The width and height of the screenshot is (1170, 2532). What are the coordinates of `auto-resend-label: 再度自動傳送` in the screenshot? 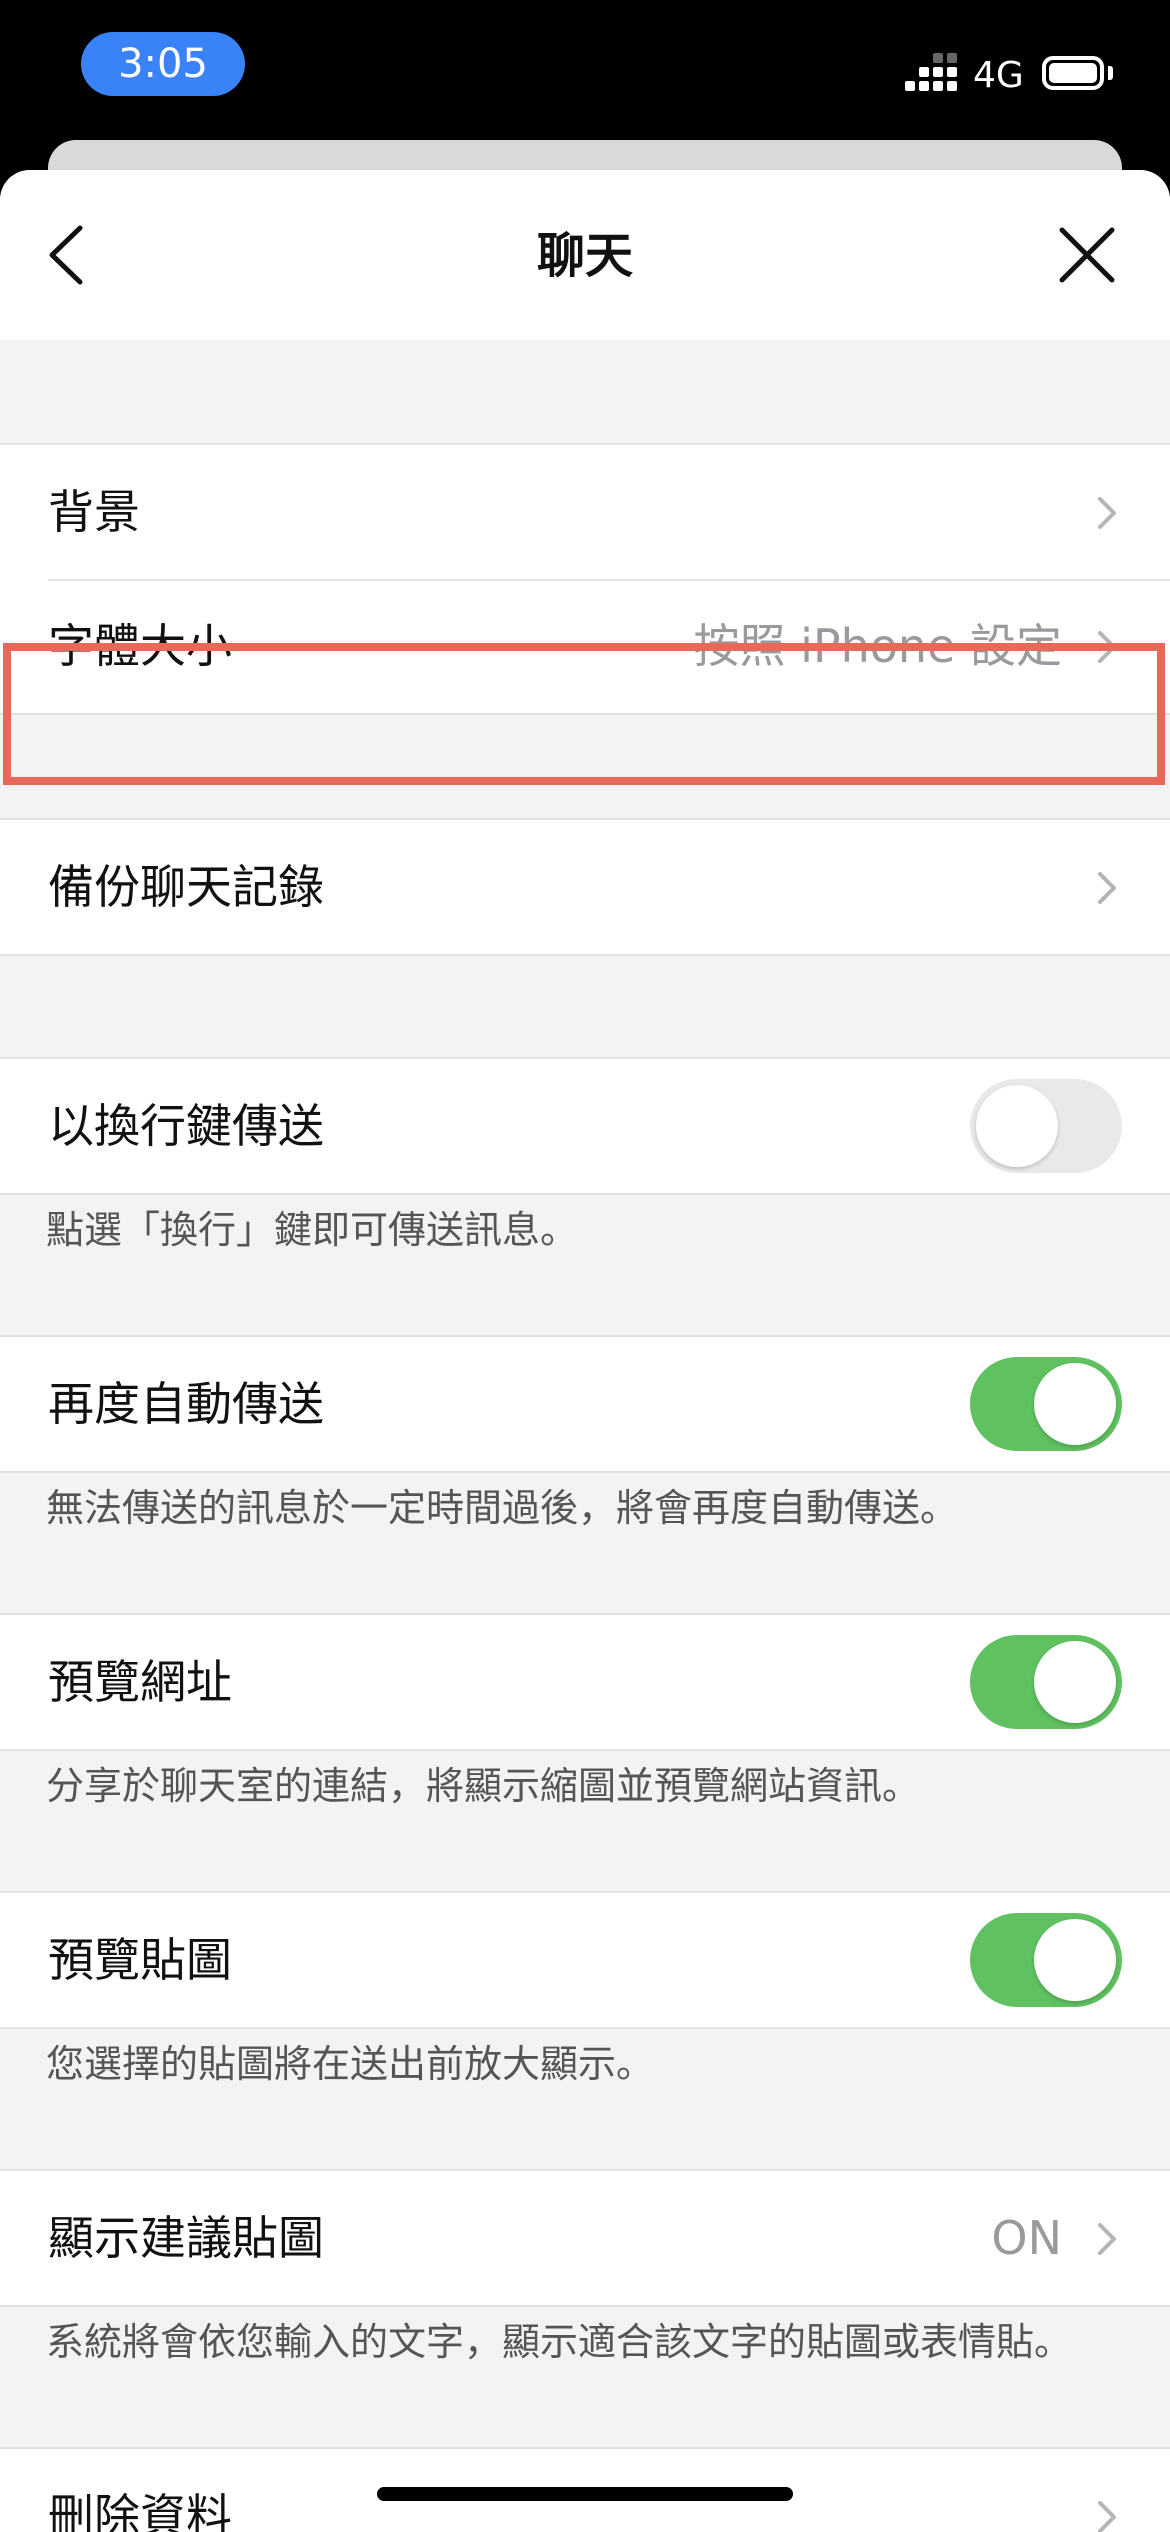 It's located at (186, 1404).